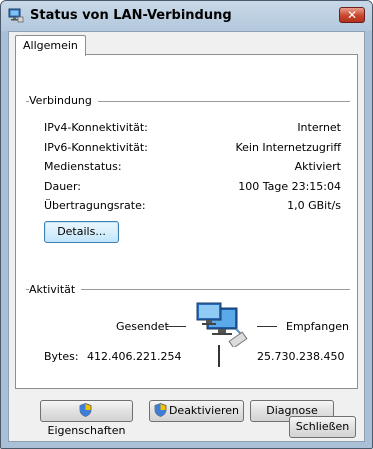 This screenshot has width=373, height=449. What do you see at coordinates (322, 427) in the screenshot?
I see `close-button: Schließen` at bounding box center [322, 427].